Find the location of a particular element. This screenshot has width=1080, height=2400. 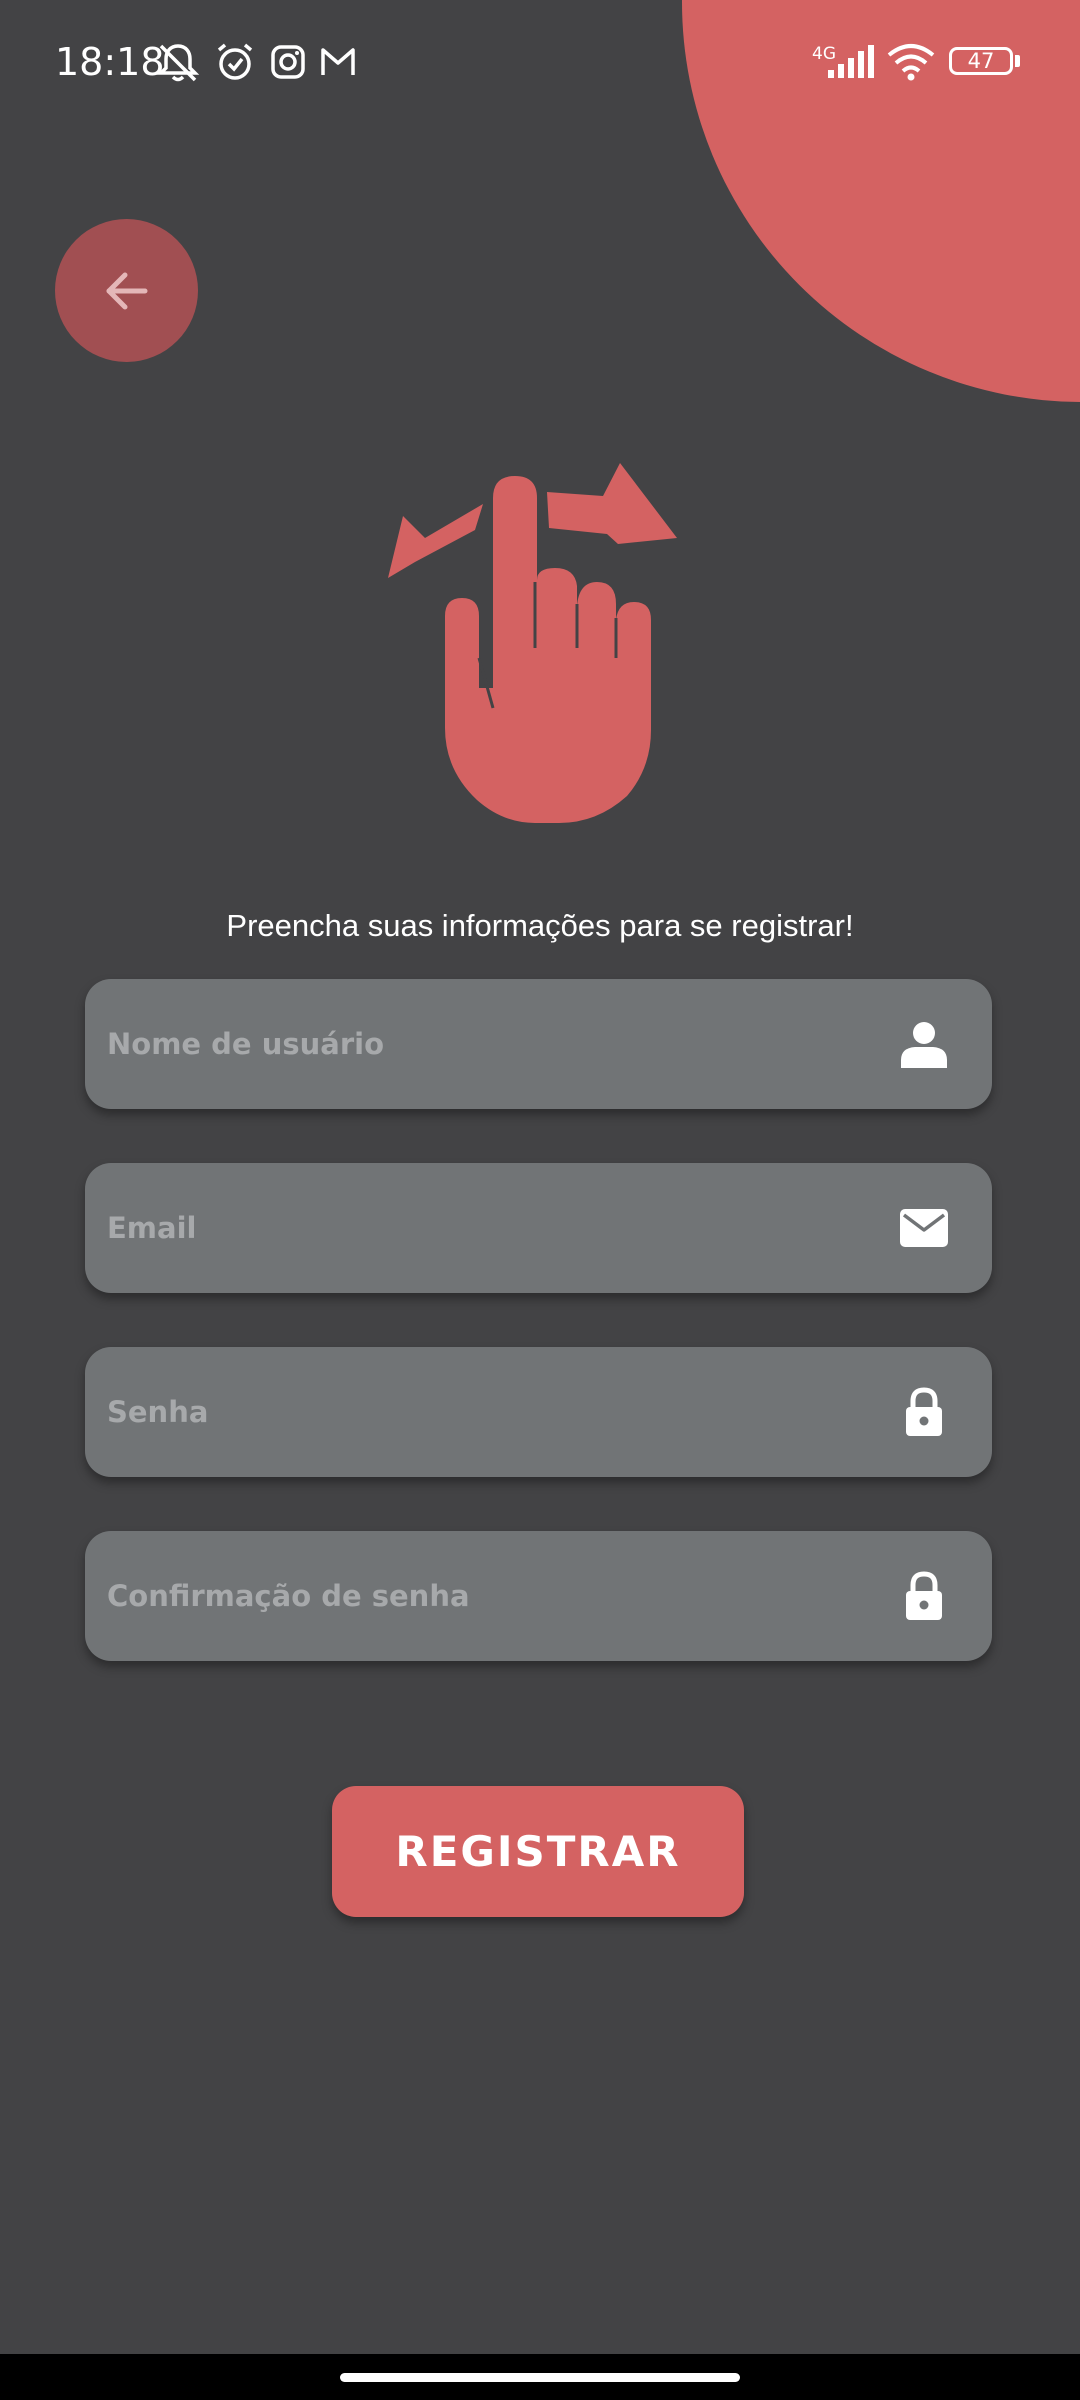

confirm-password-input is located at coordinates (497, 1596).